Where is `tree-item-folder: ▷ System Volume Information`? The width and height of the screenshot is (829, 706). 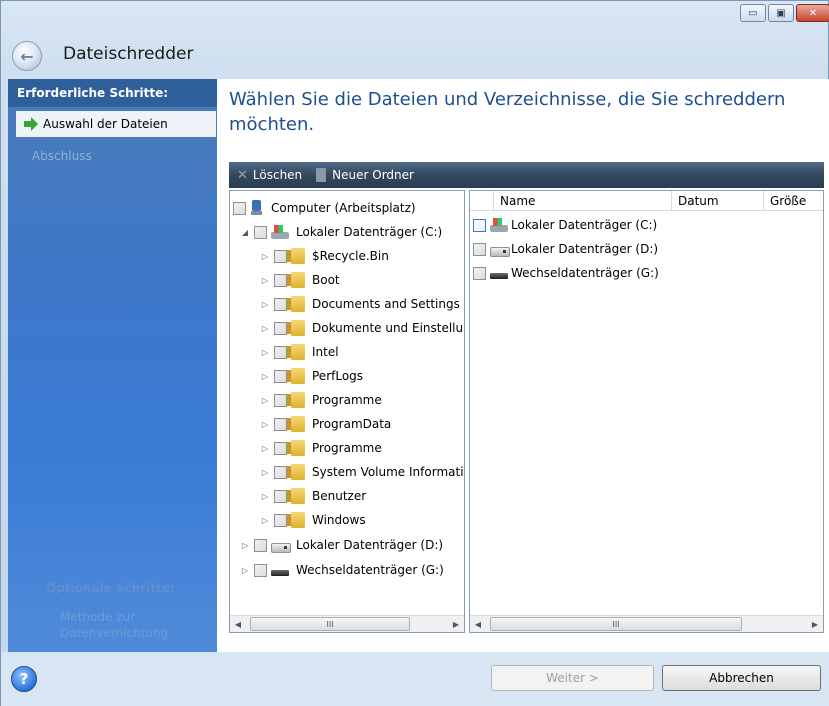 tree-item-folder: ▷ System Volume Information is located at coordinates (362, 472).